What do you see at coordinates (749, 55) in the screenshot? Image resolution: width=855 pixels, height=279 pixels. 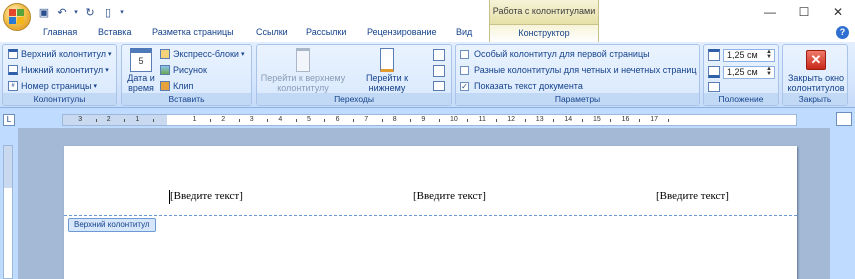 I see `header-distance-input: 1,25 см ▲ ▼` at bounding box center [749, 55].